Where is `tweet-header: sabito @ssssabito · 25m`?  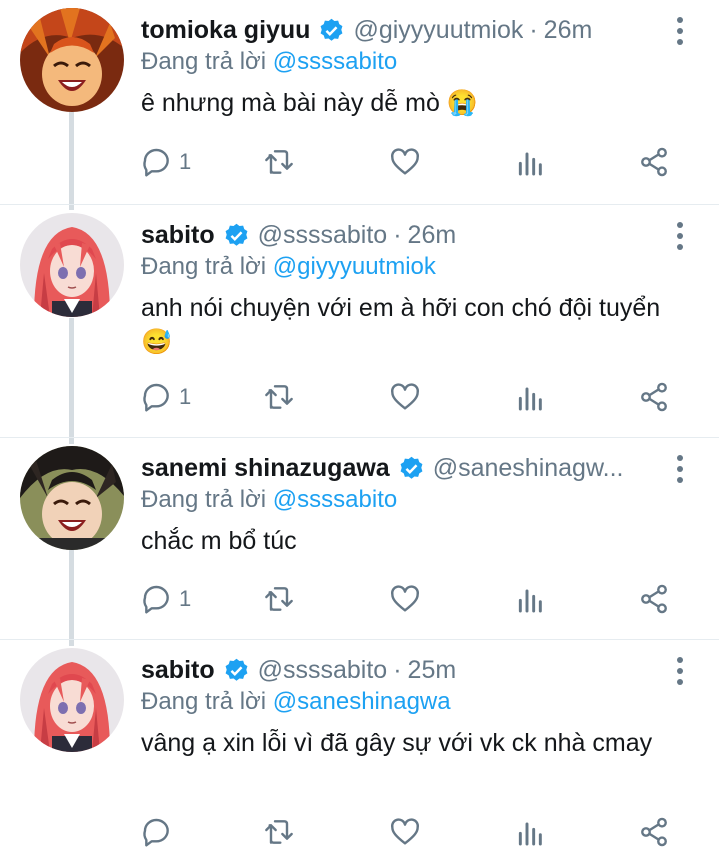 tweet-header: sabito @ssssabito · 25m is located at coordinates (400, 670).